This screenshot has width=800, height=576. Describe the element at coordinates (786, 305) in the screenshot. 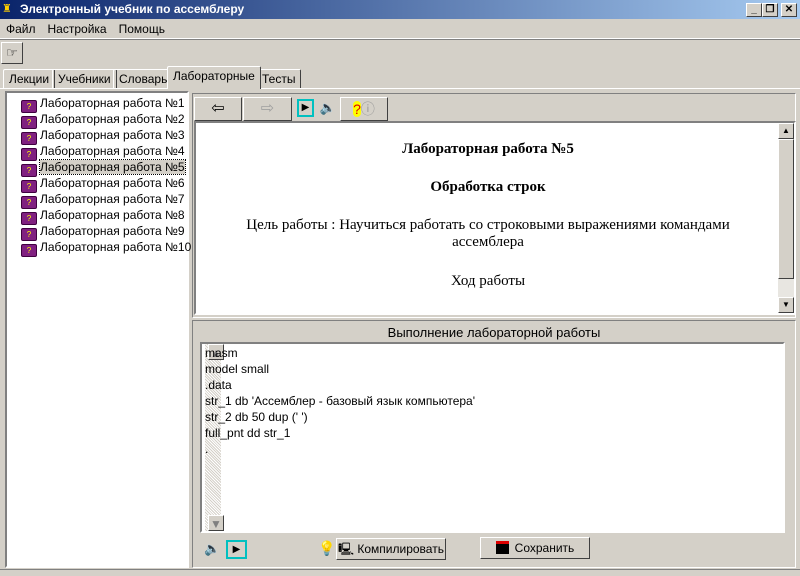

I see `scroll-down-button: ▼` at that location.